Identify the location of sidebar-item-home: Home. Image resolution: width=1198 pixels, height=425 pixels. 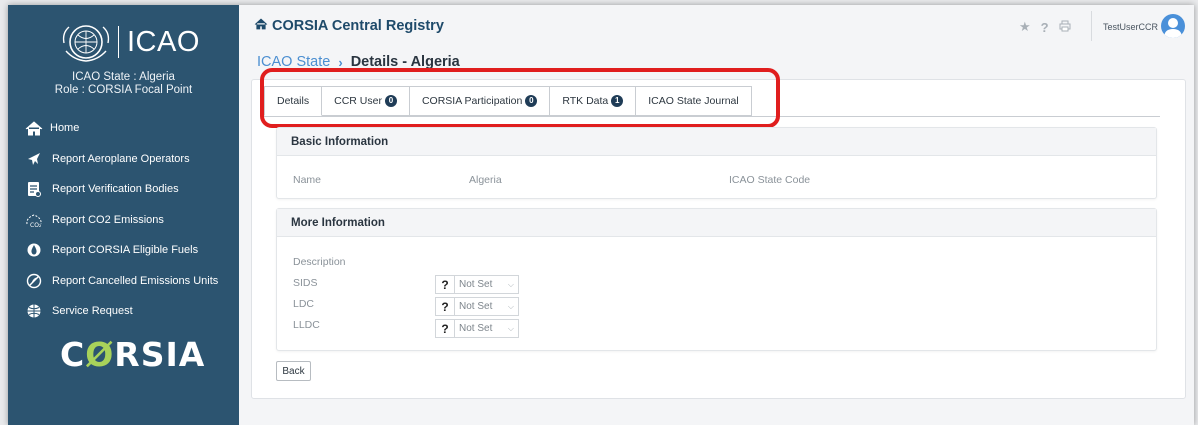
(123, 128).